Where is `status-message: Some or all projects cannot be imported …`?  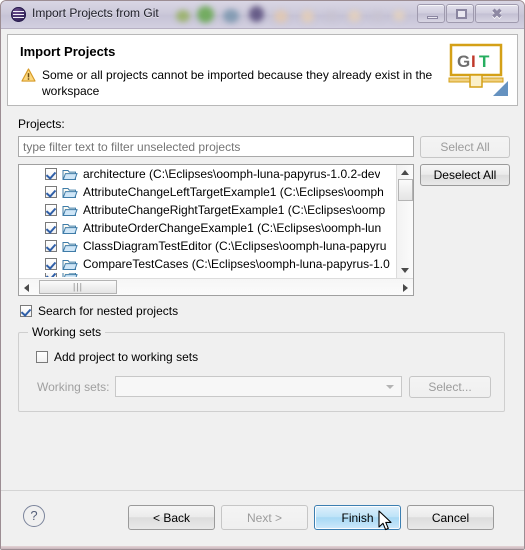
status-message: Some or all projects cannot be imported … is located at coordinates (237, 83).